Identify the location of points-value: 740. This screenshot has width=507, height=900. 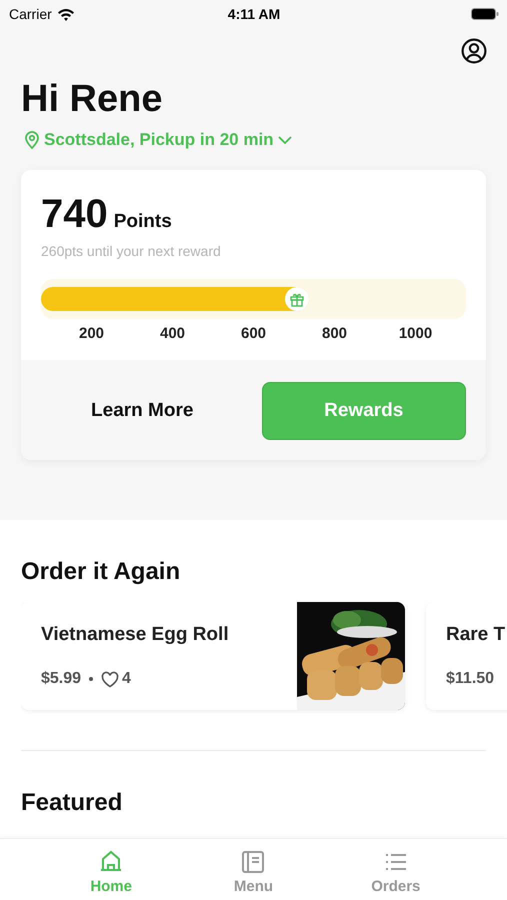
(74, 214).